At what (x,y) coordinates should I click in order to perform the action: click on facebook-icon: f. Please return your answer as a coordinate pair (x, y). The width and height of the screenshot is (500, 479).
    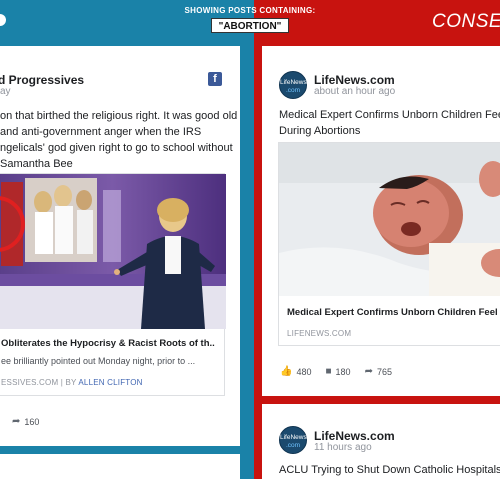
    Looking at the image, I should click on (215, 79).